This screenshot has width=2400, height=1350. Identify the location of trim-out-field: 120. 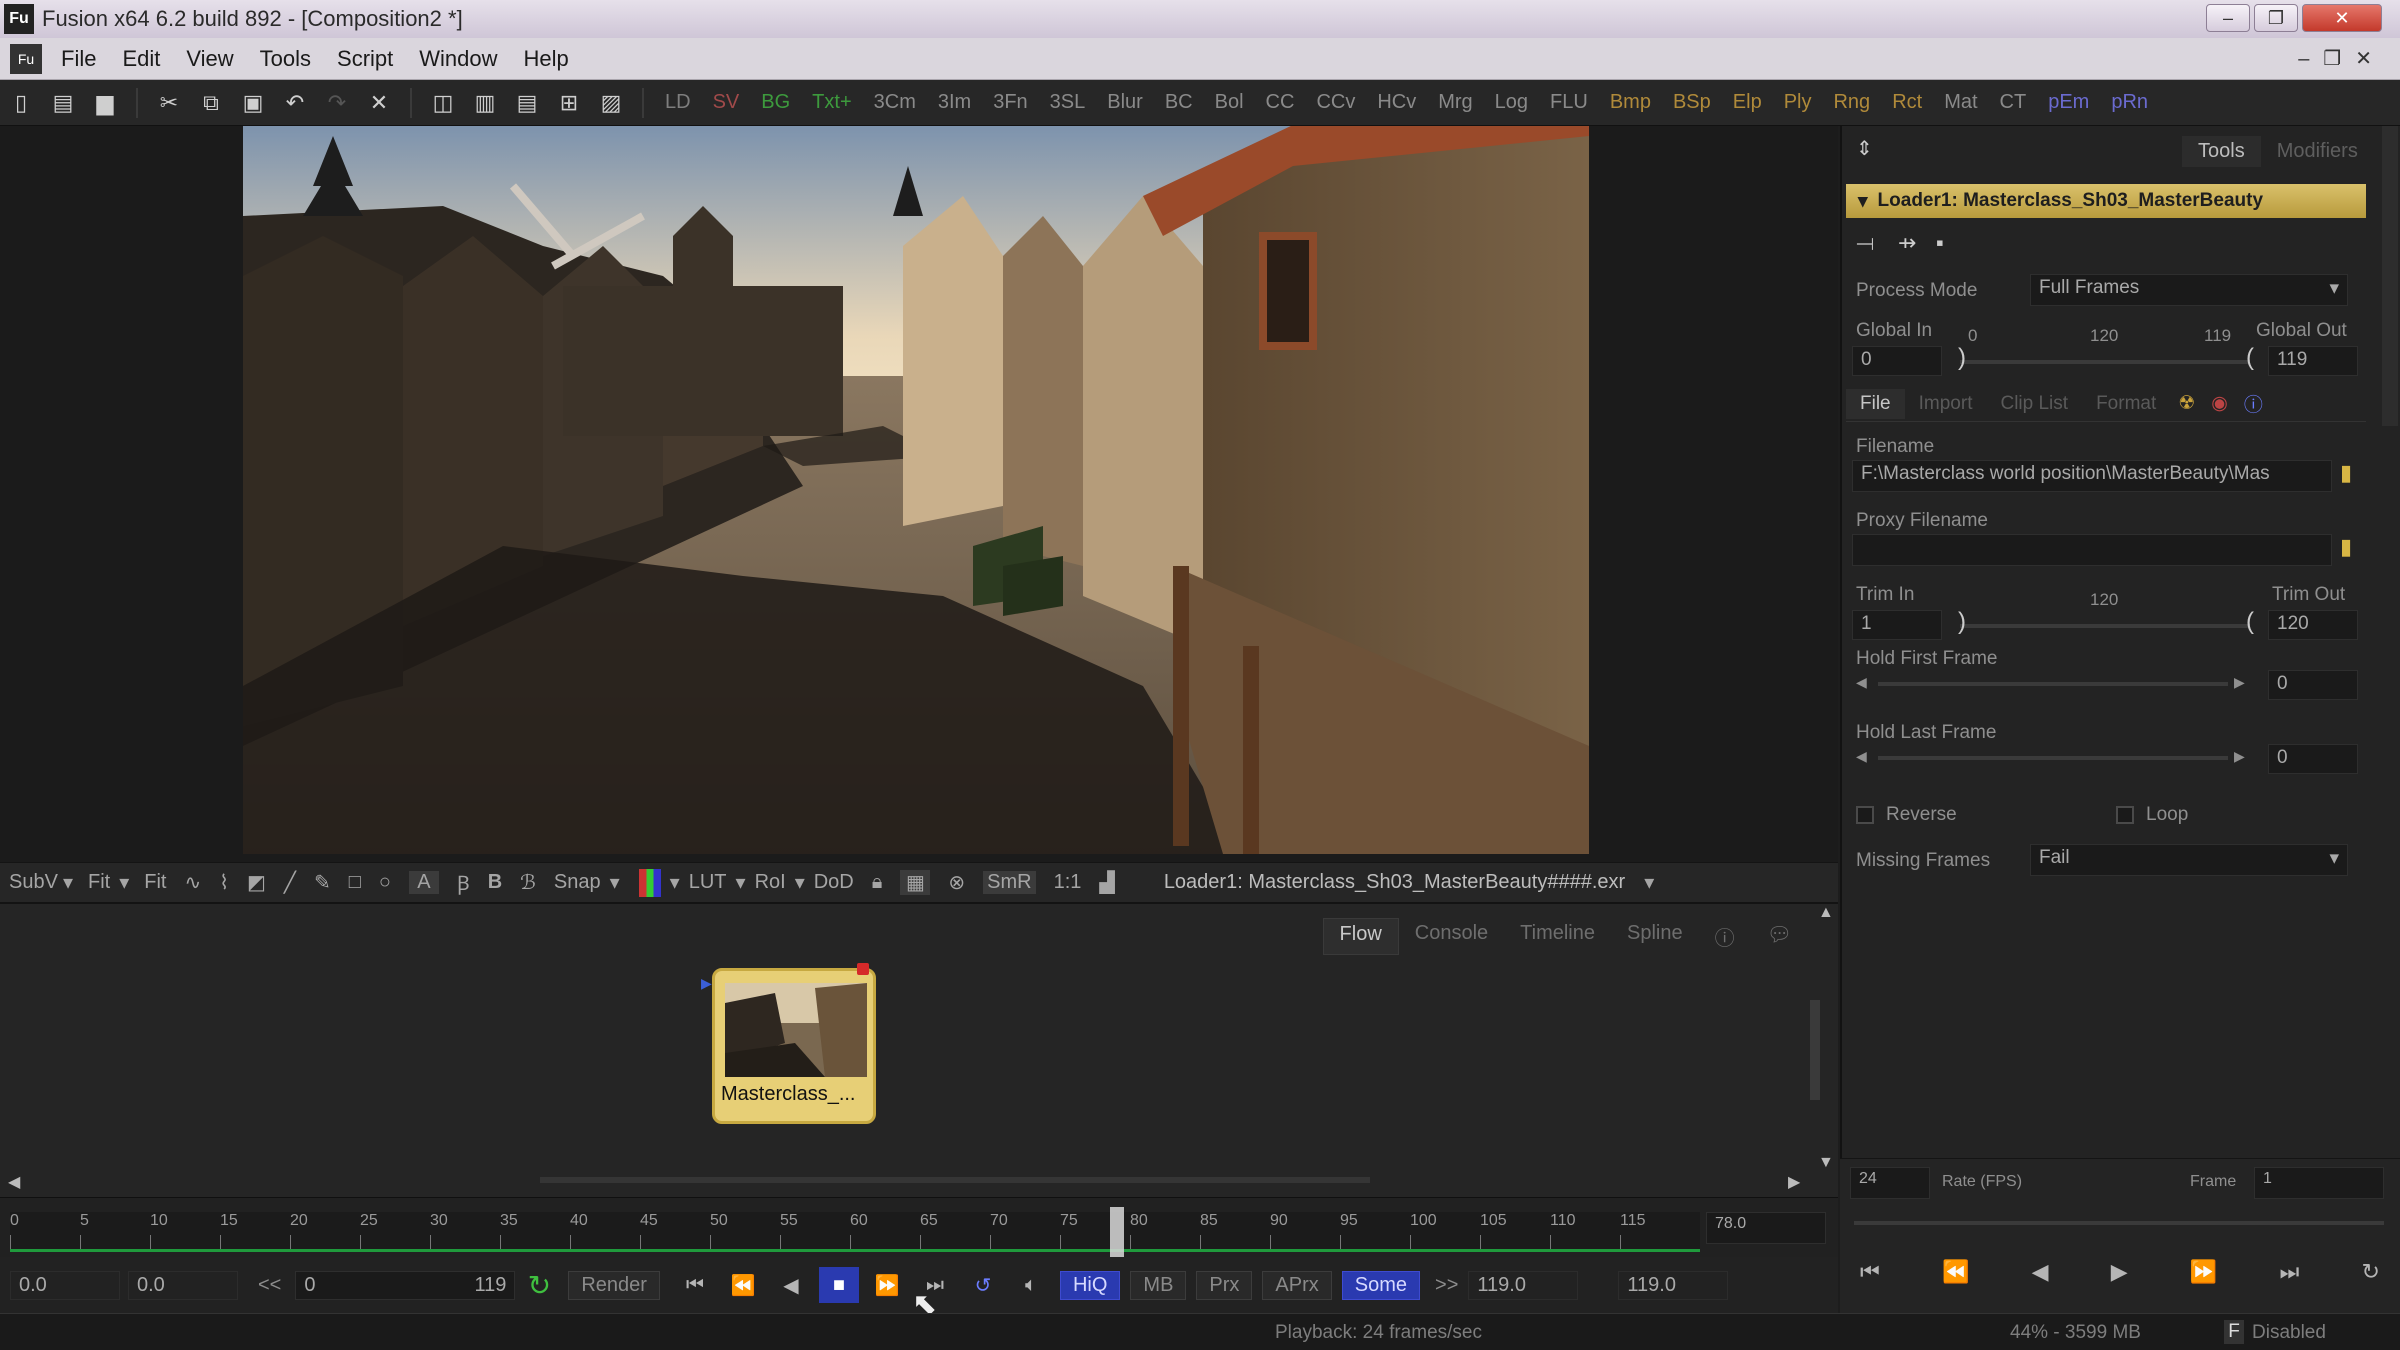
(2313, 625).